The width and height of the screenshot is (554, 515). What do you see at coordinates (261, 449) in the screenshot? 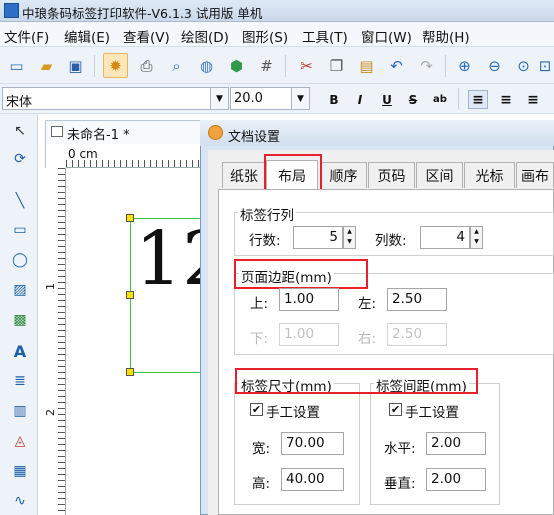
I see `width-label: 宽:` at bounding box center [261, 449].